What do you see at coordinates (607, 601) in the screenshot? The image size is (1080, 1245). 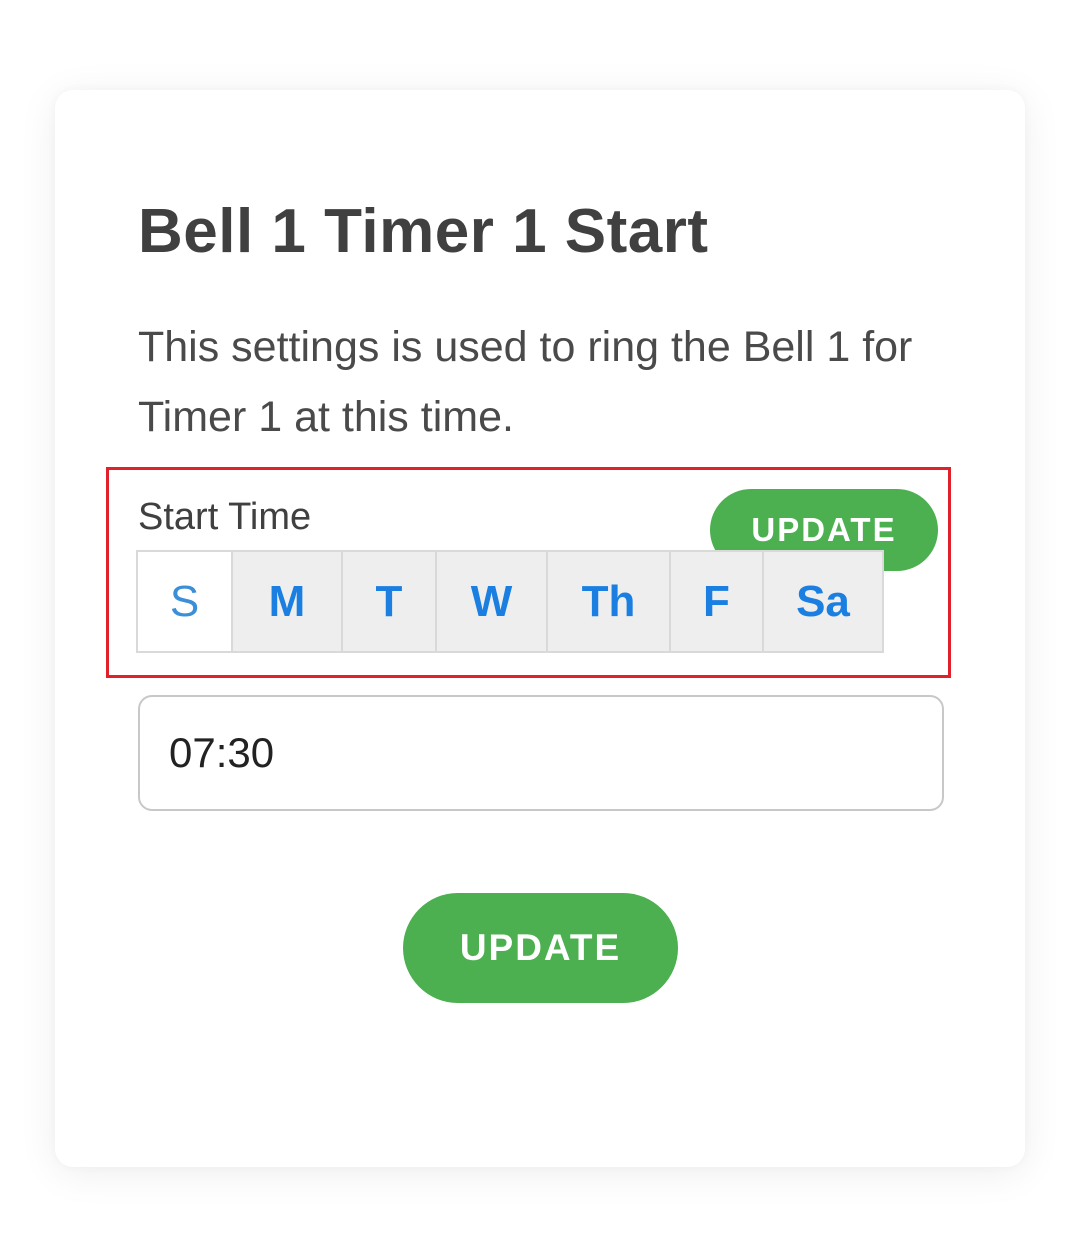 I see `day-button-thursday: Th` at bounding box center [607, 601].